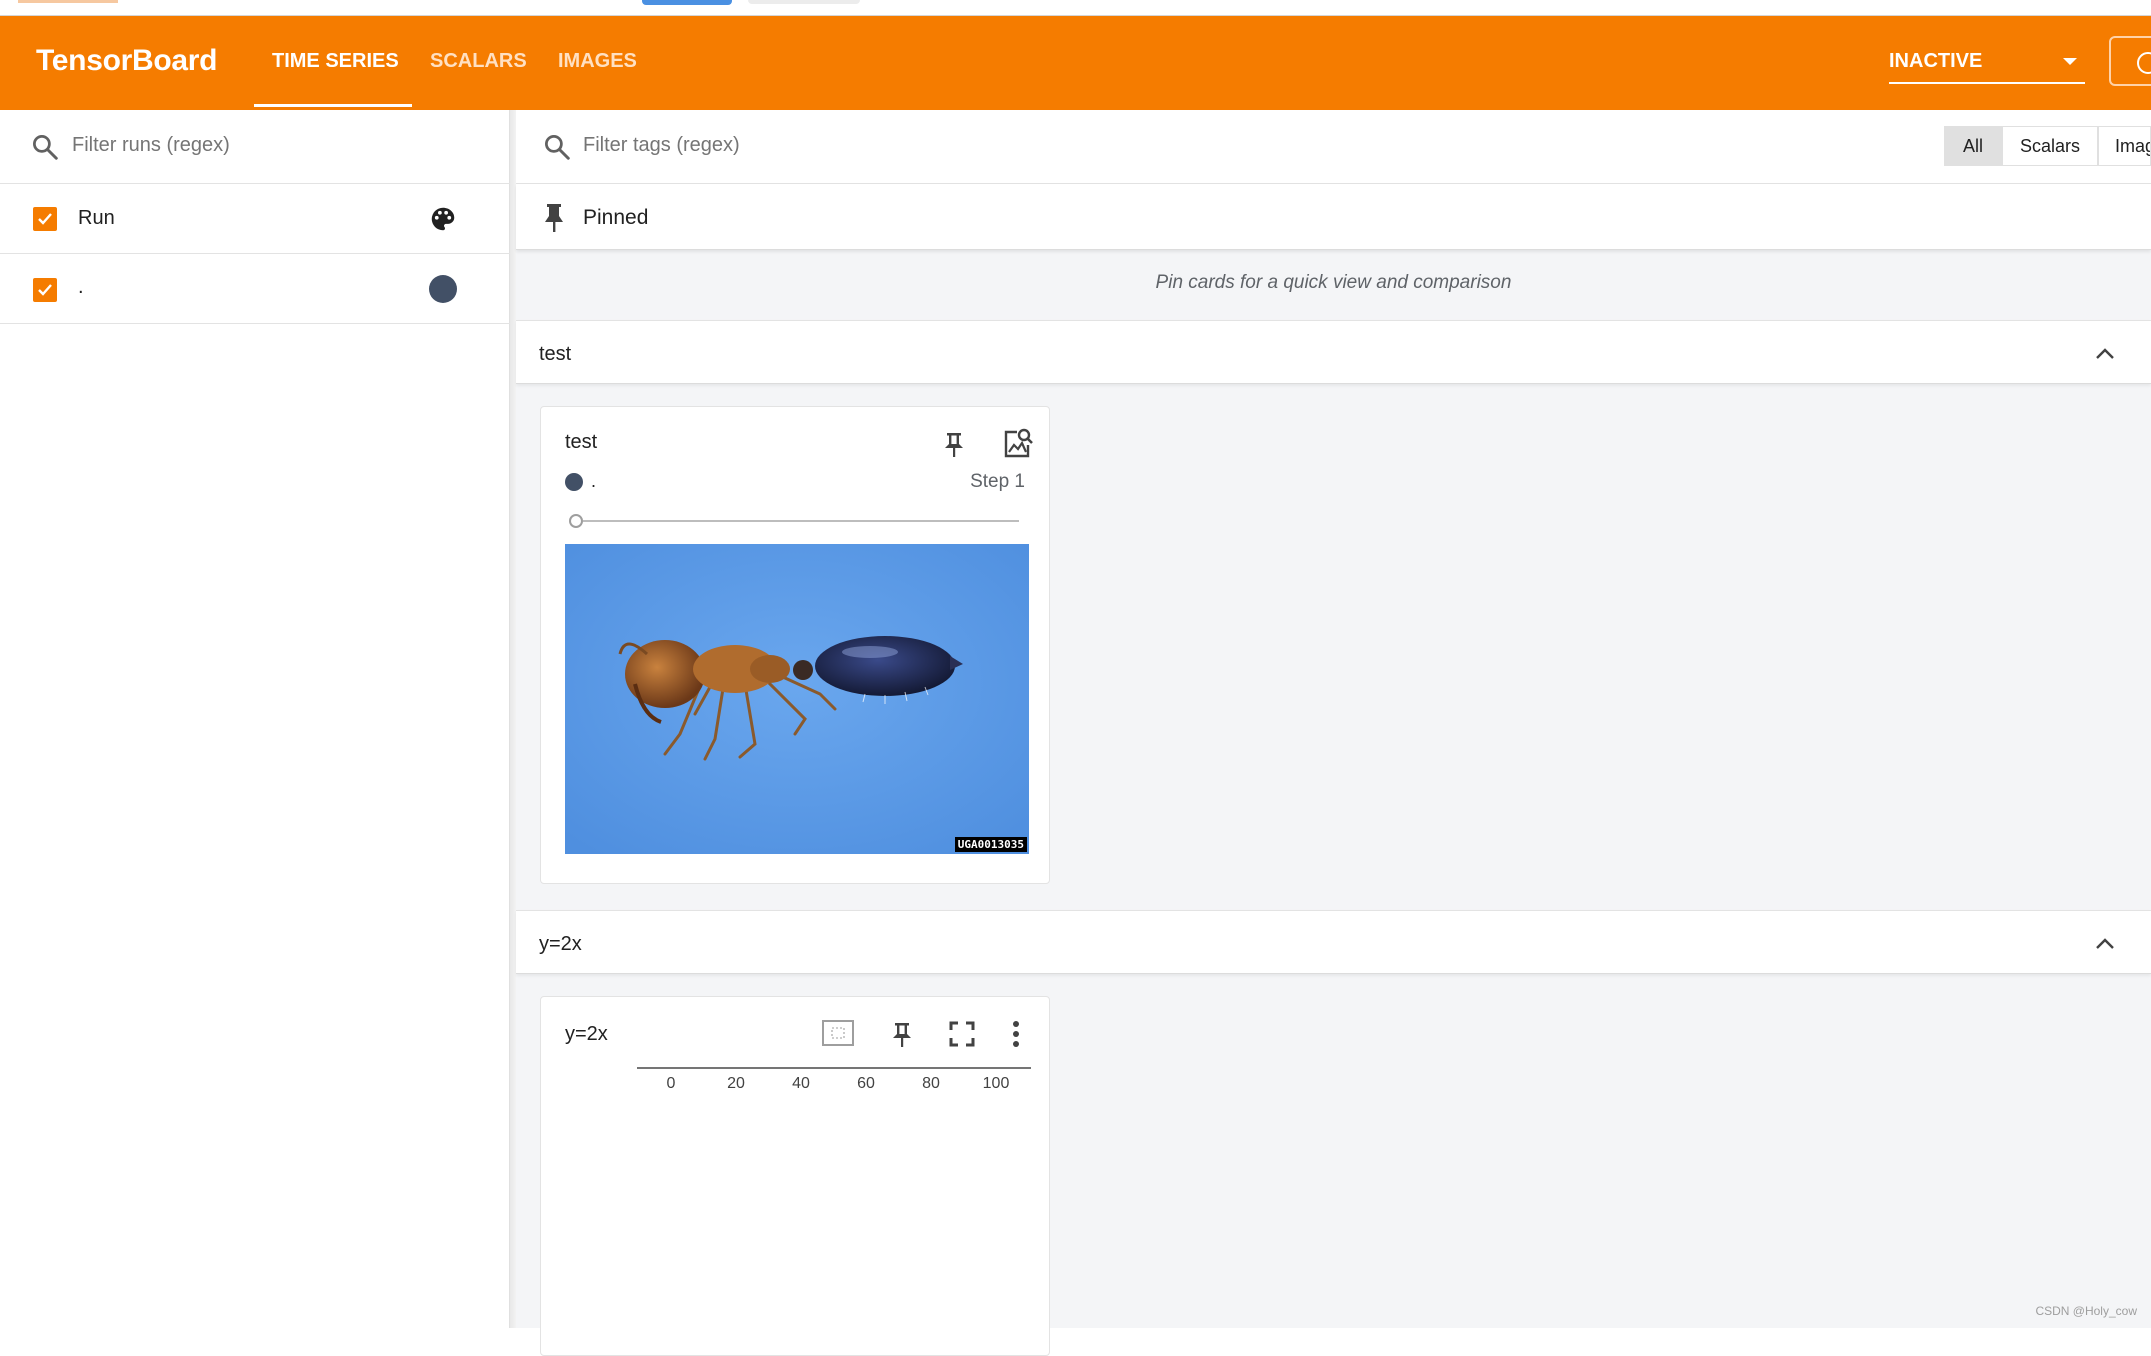 This screenshot has width=2151, height=1356. What do you see at coordinates (801, 1083) in the screenshot?
I see `x-tick-label: 40` at bounding box center [801, 1083].